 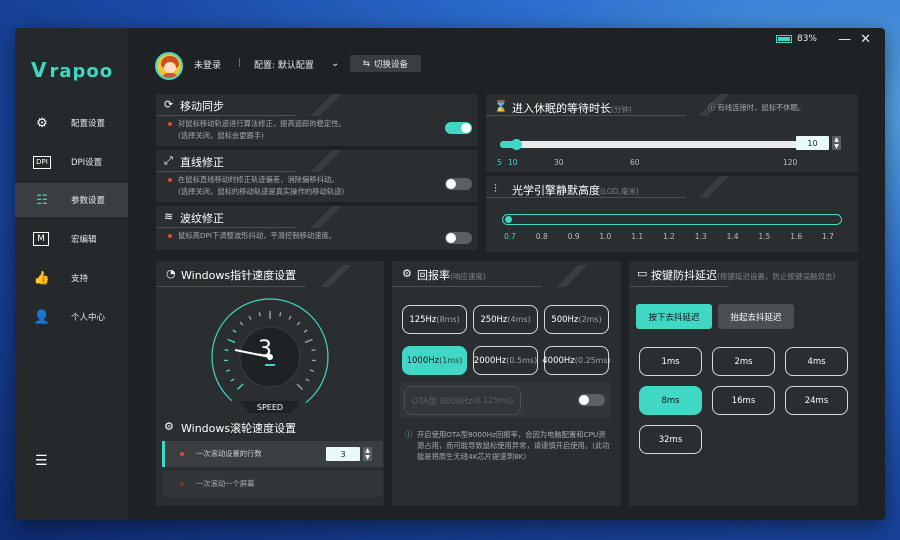 I want to click on sidebar-item-user: 👤 个人中心, so click(x=71, y=317).